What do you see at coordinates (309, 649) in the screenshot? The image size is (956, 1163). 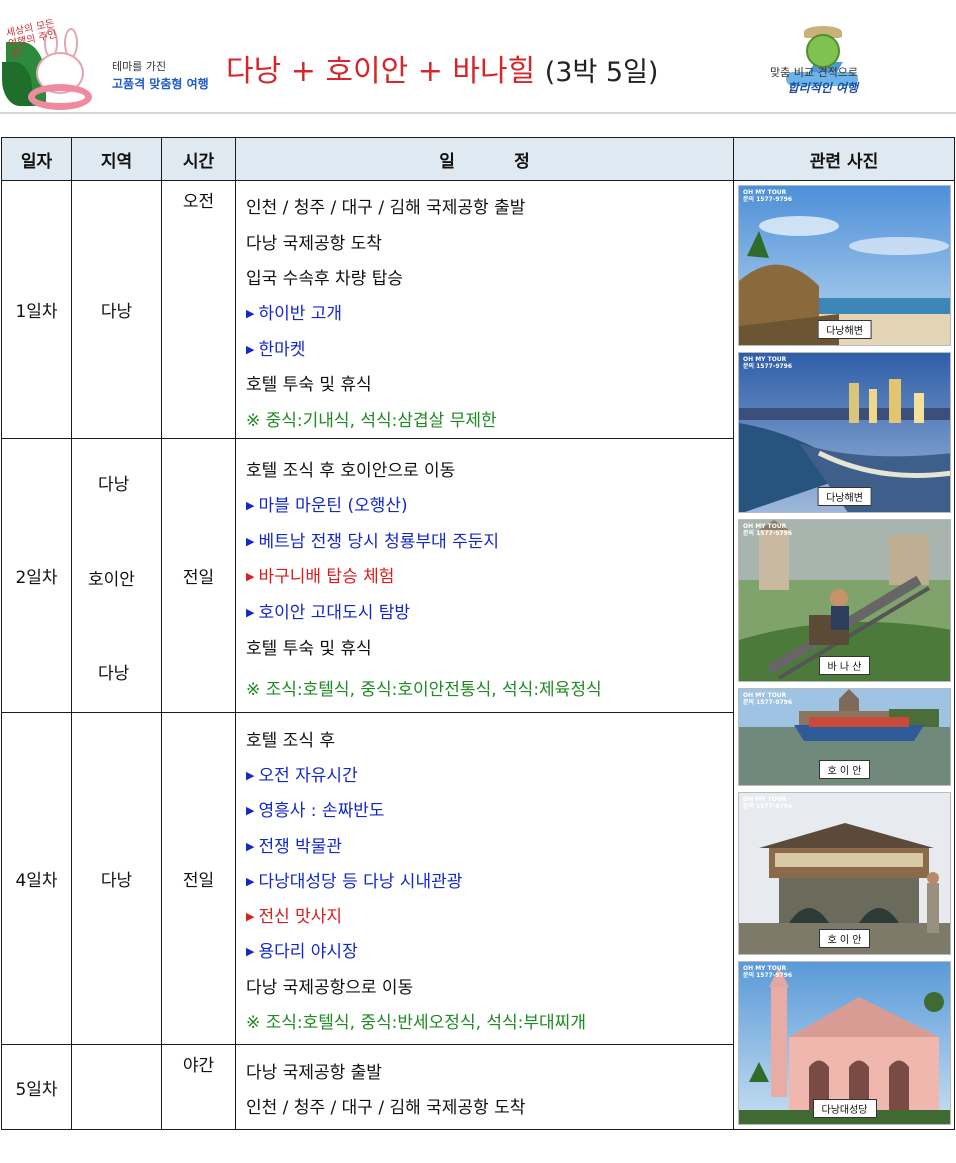 I see `day2-line: 호텔 투숙 및 휴식` at bounding box center [309, 649].